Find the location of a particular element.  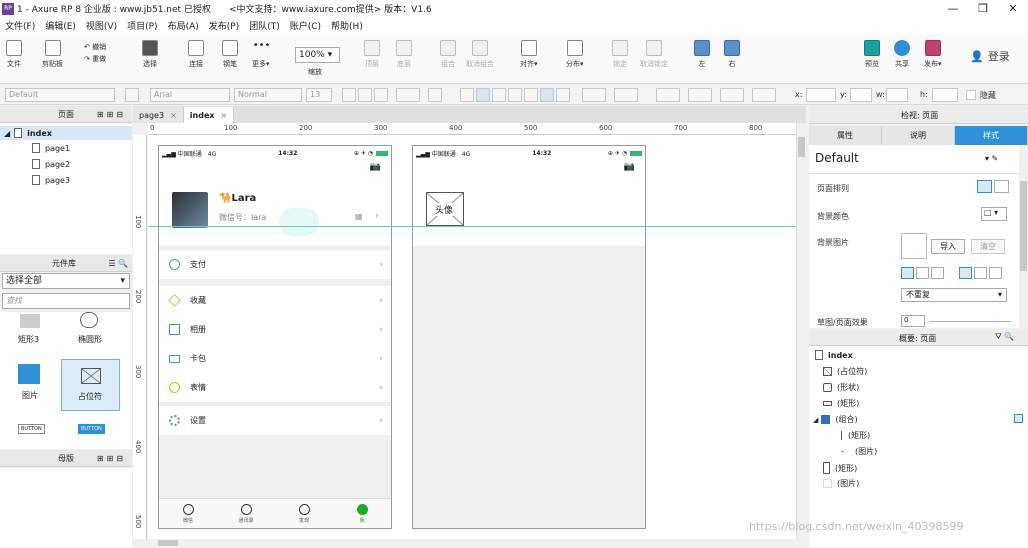

page-style-name: Default is located at coordinates (837, 158).